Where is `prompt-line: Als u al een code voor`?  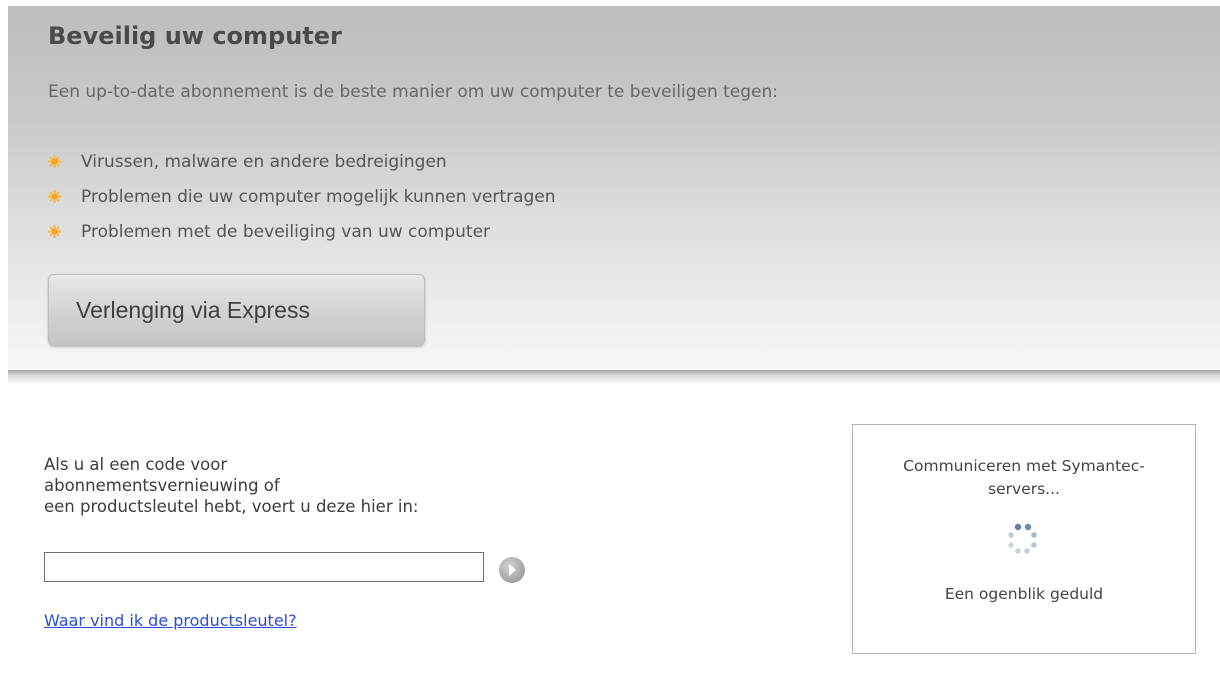
prompt-line: Als u al een code voor is located at coordinates (136, 464).